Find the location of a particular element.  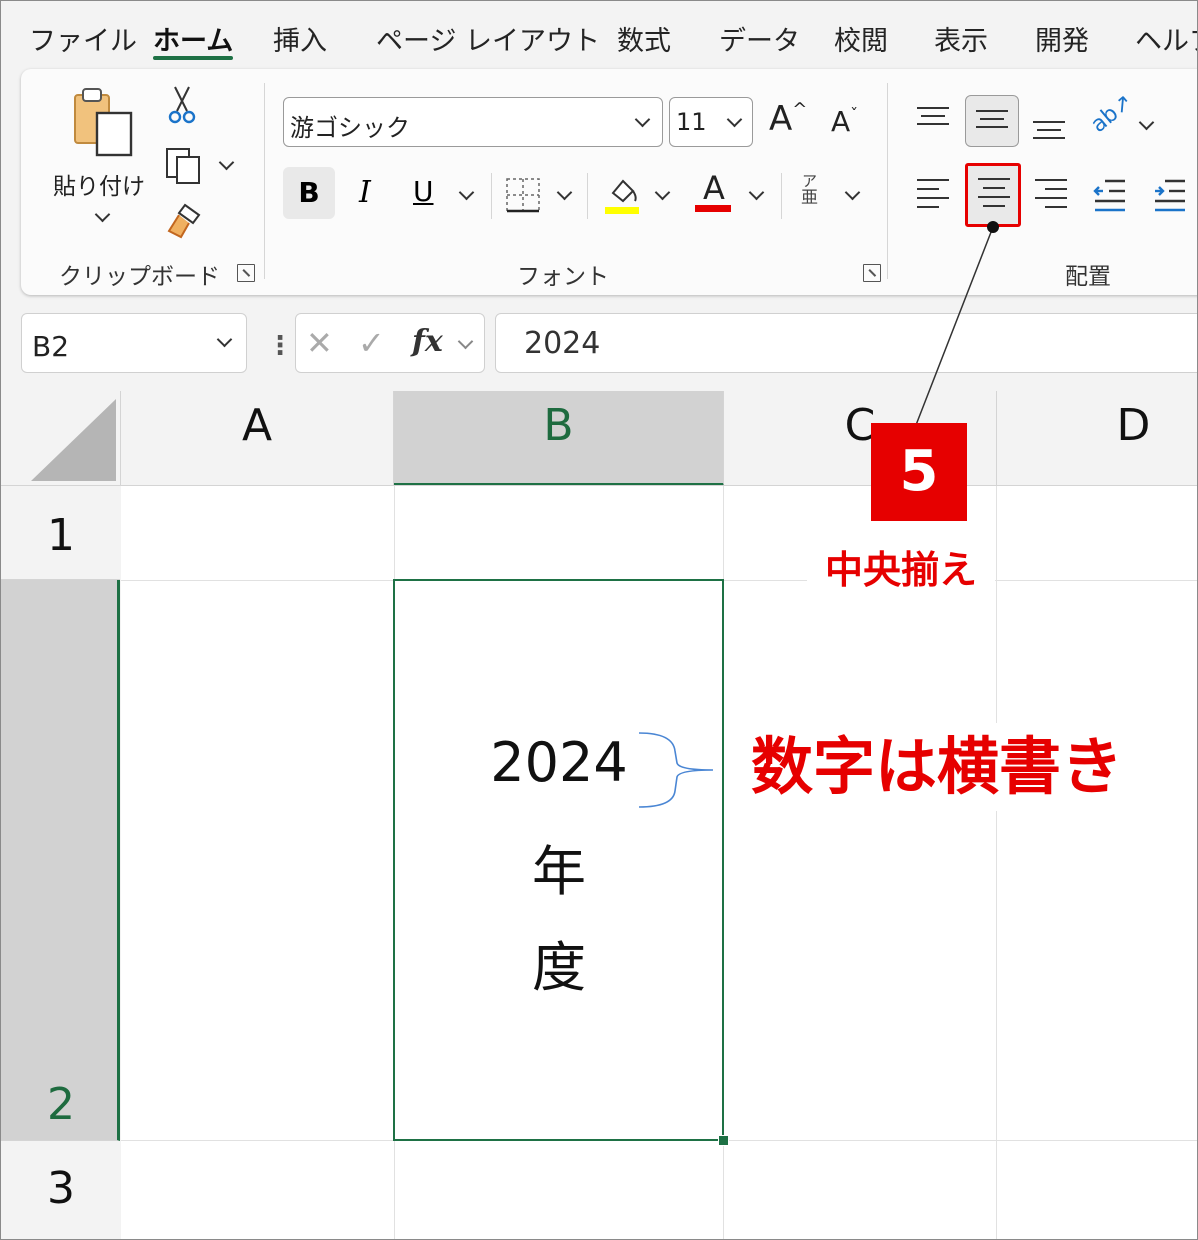

annotation-layer is located at coordinates (818, 514).